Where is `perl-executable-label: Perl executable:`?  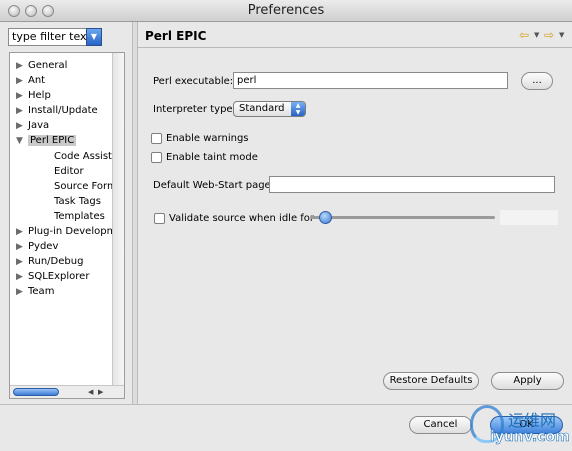
perl-executable-label: Perl executable: is located at coordinates (193, 81).